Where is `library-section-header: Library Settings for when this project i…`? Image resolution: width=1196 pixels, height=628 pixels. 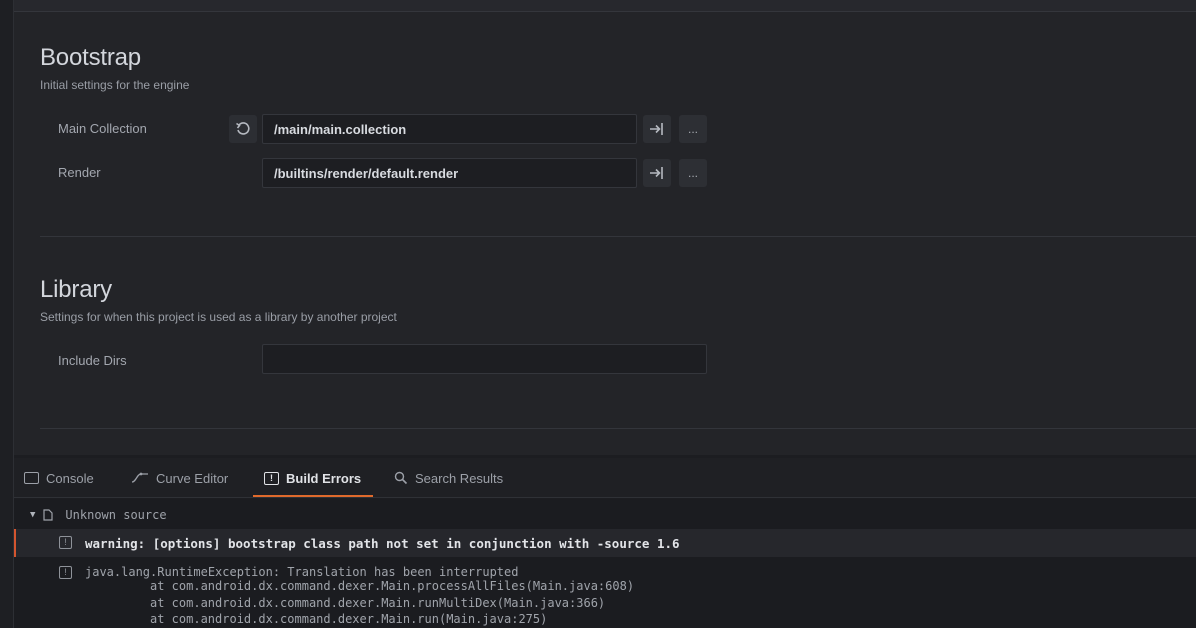 library-section-header: Library Settings for when this project i… is located at coordinates (218, 300).